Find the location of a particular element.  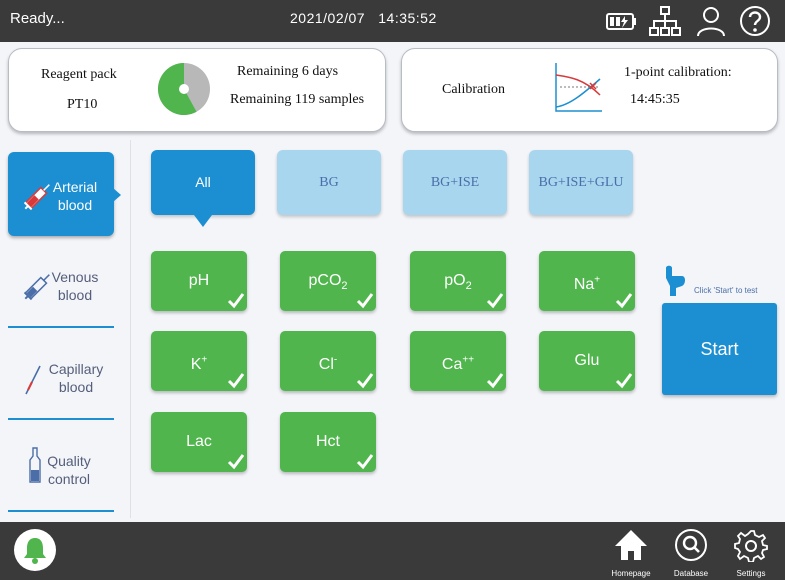

homepage-label: Homepage is located at coordinates (631, 573).